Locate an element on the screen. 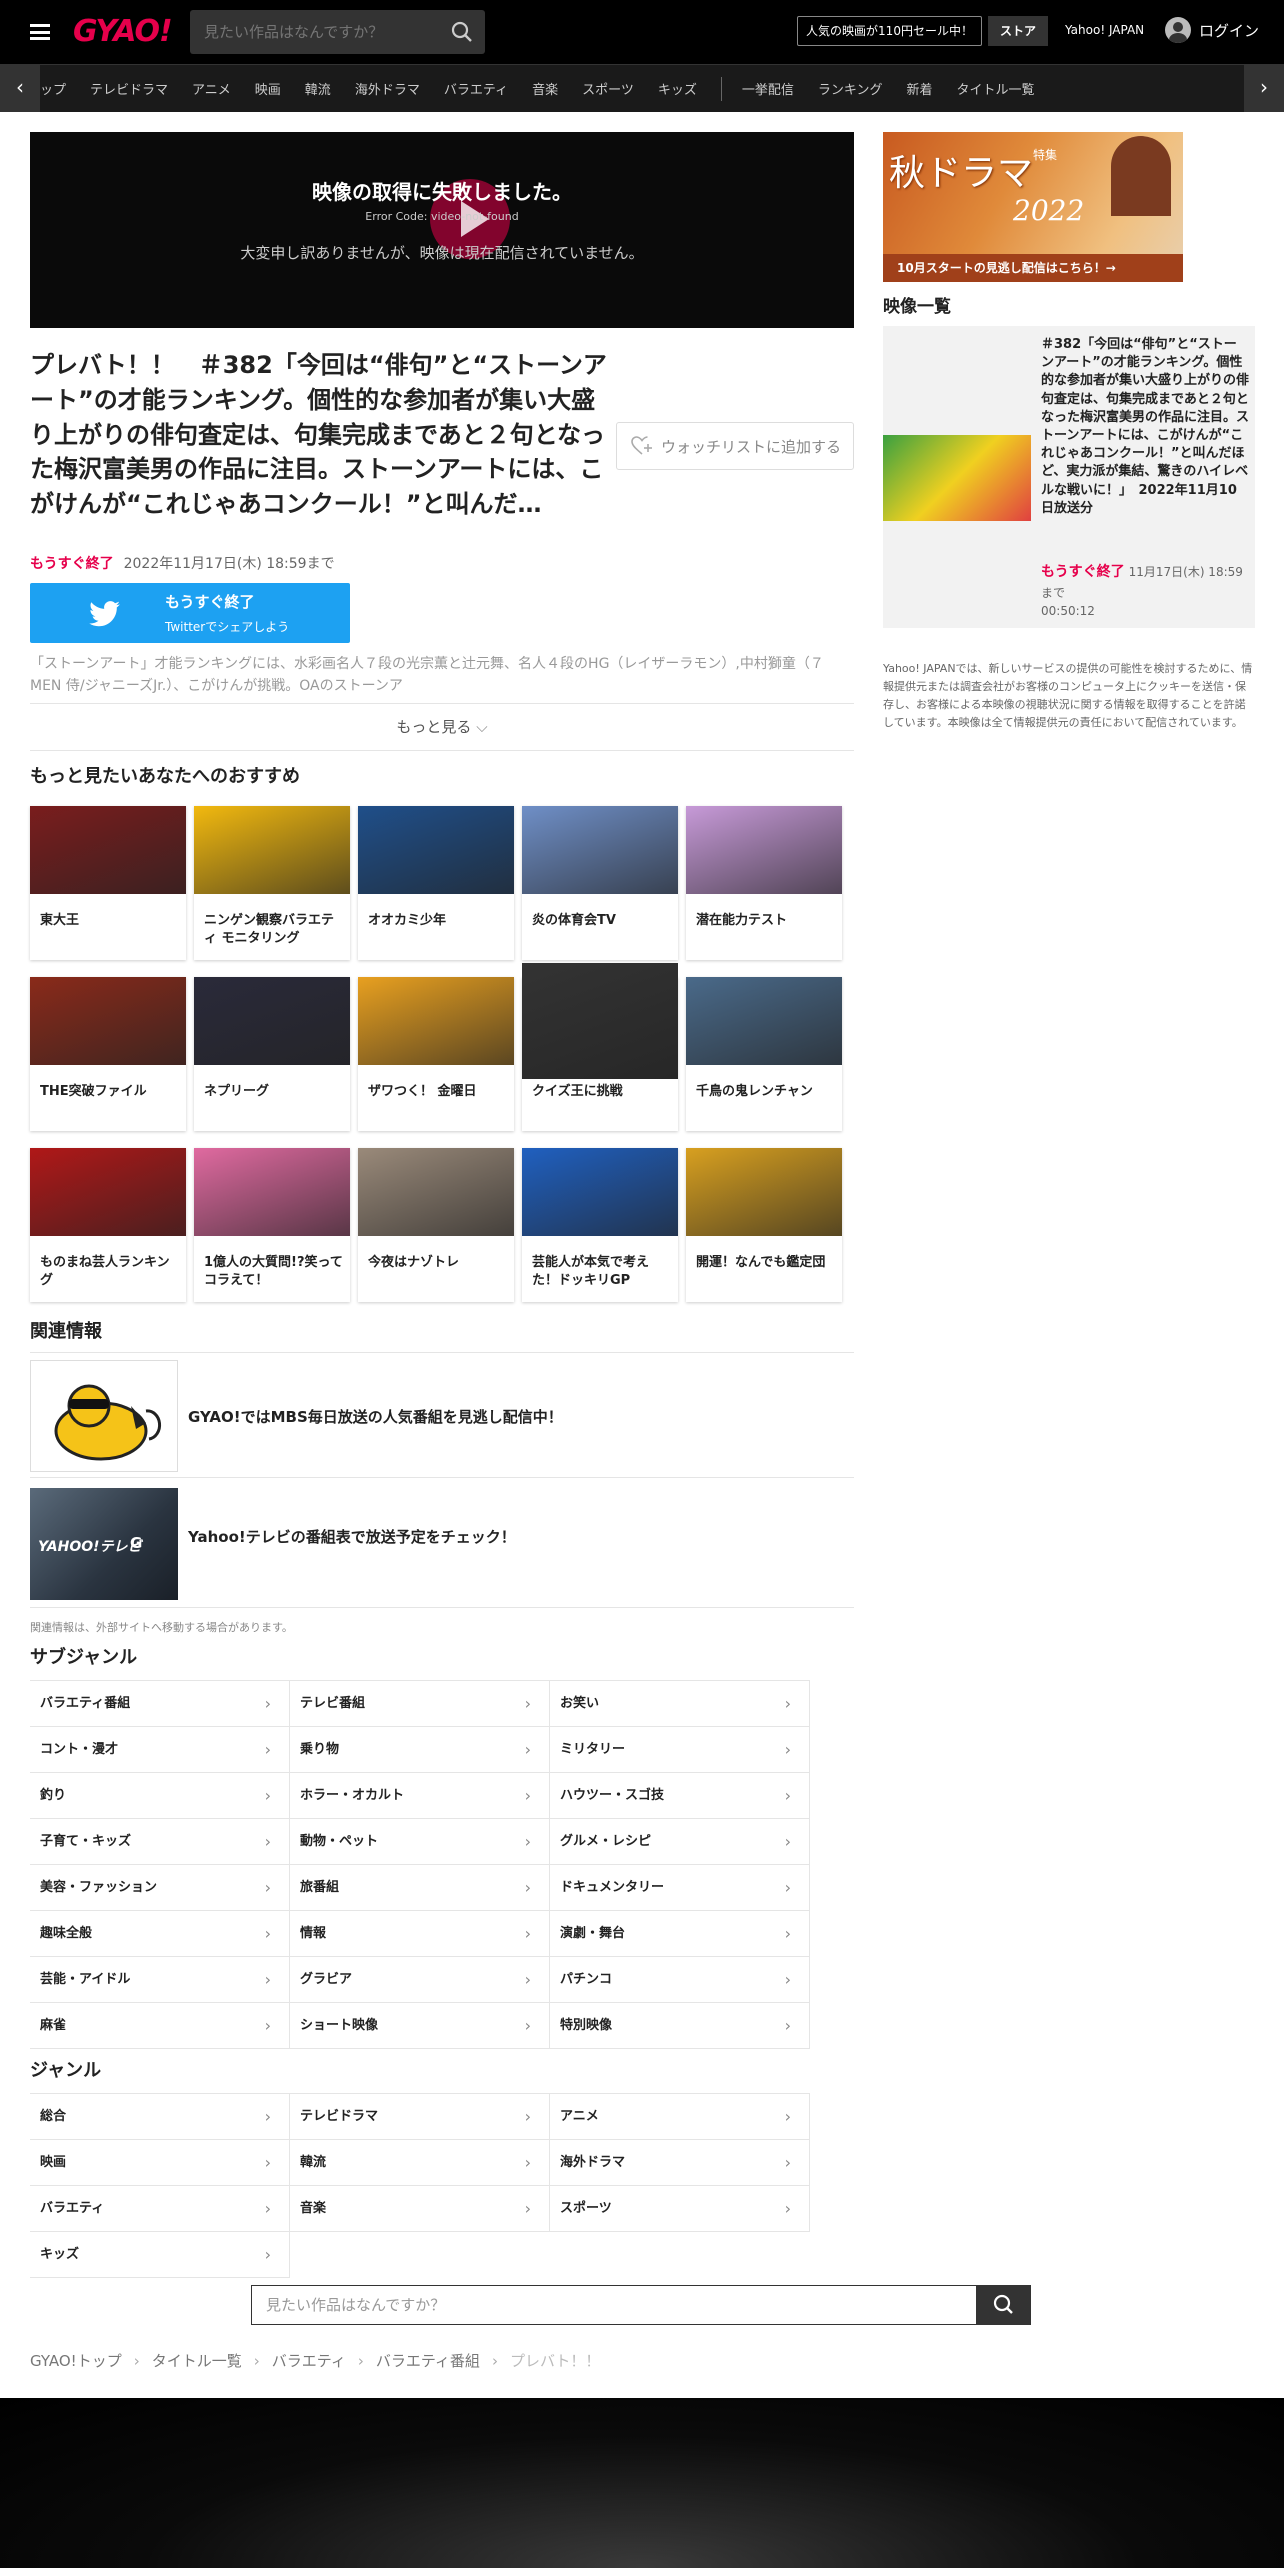  gyao-logo: GYAO! is located at coordinates (123, 31).